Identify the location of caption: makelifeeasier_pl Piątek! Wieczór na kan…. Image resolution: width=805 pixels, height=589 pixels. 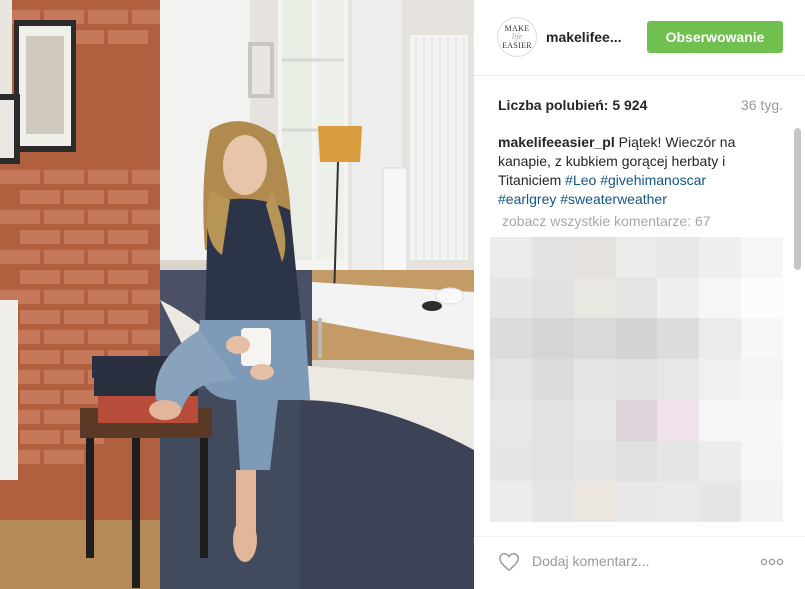
(633, 171).